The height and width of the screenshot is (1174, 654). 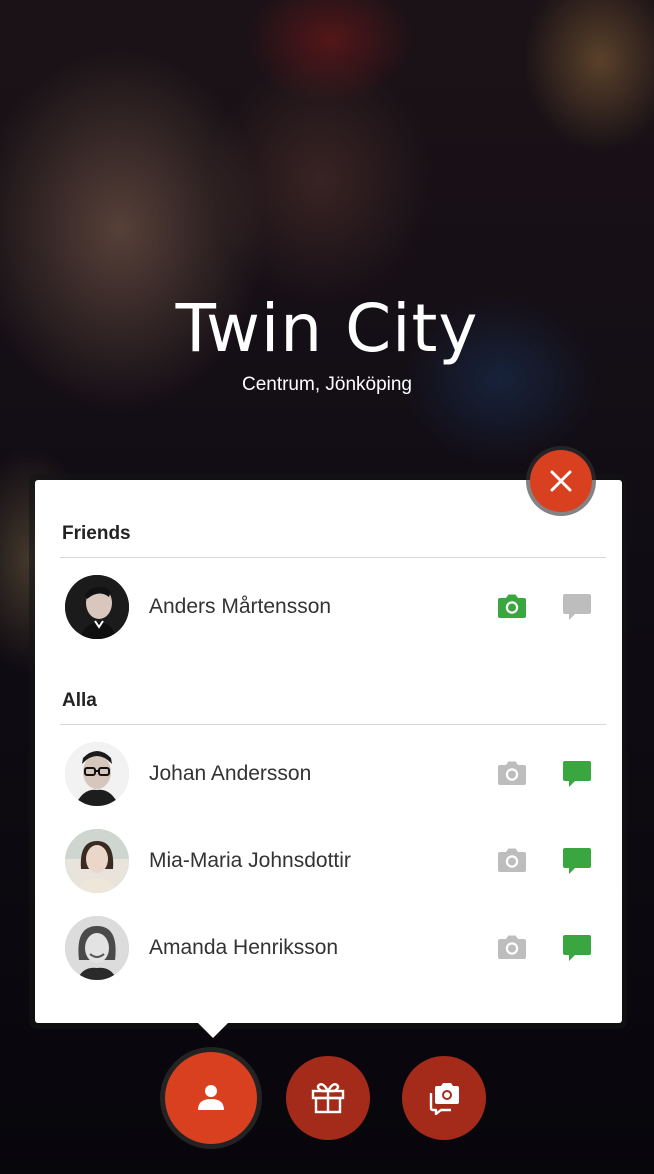 I want to click on person-name: Anders Mårtensson, so click(x=240, y=606).